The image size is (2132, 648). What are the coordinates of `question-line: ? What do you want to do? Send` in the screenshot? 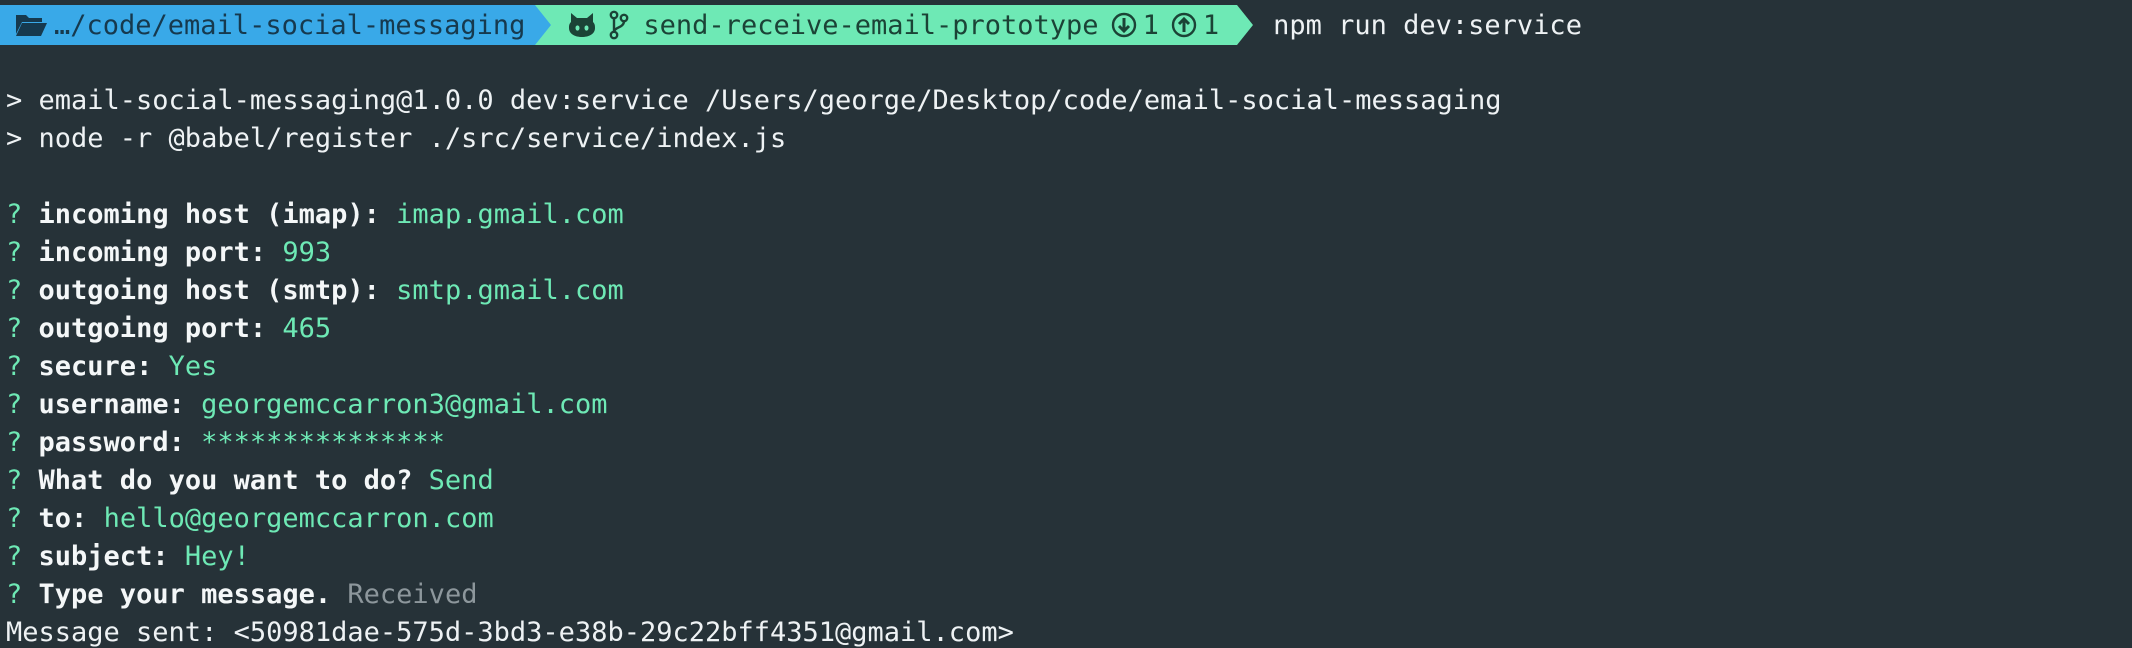 It's located at (250, 481).